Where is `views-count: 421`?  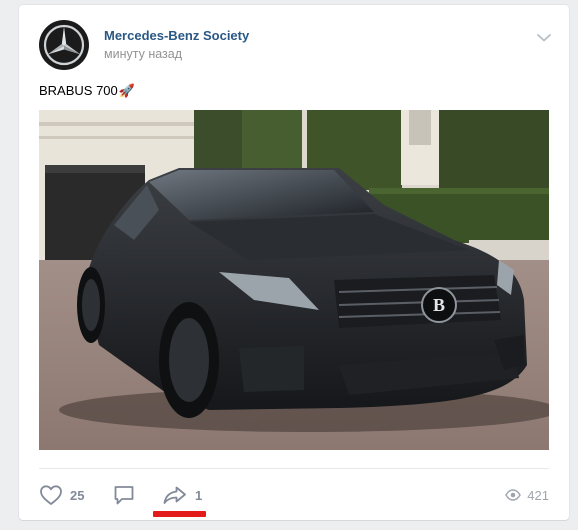 views-count: 421 is located at coordinates (538, 495).